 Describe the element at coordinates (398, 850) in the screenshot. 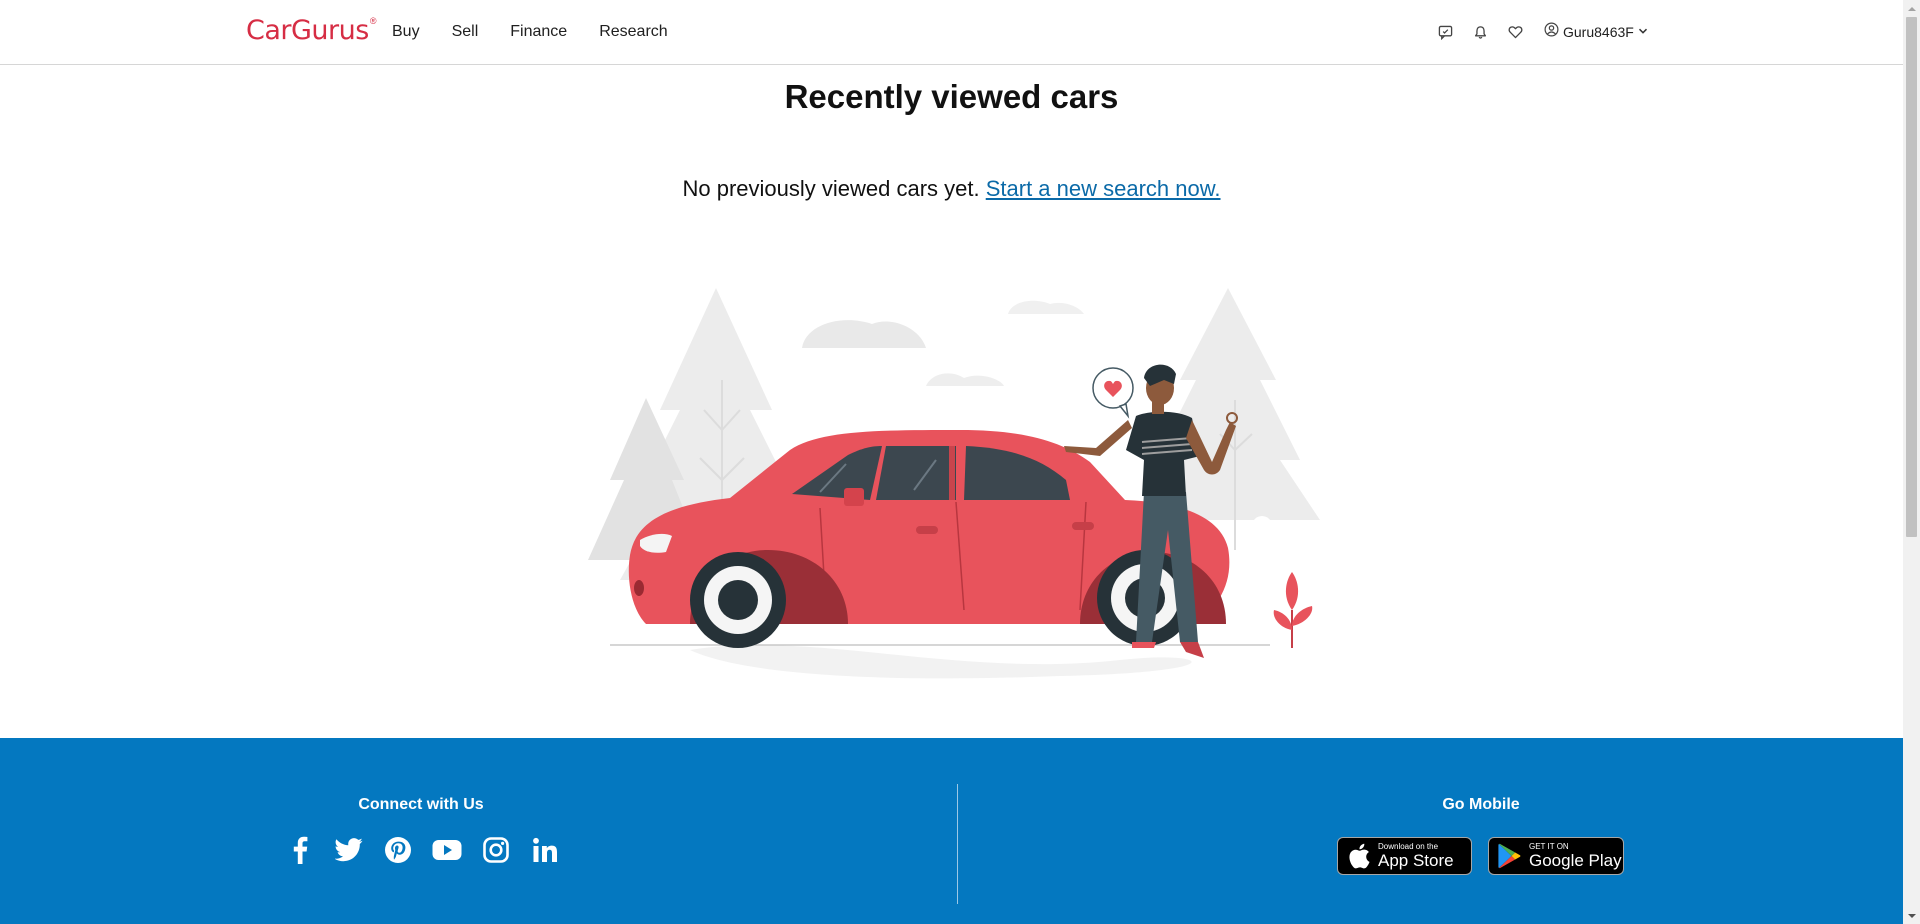

I see `pinterest-icon` at that location.